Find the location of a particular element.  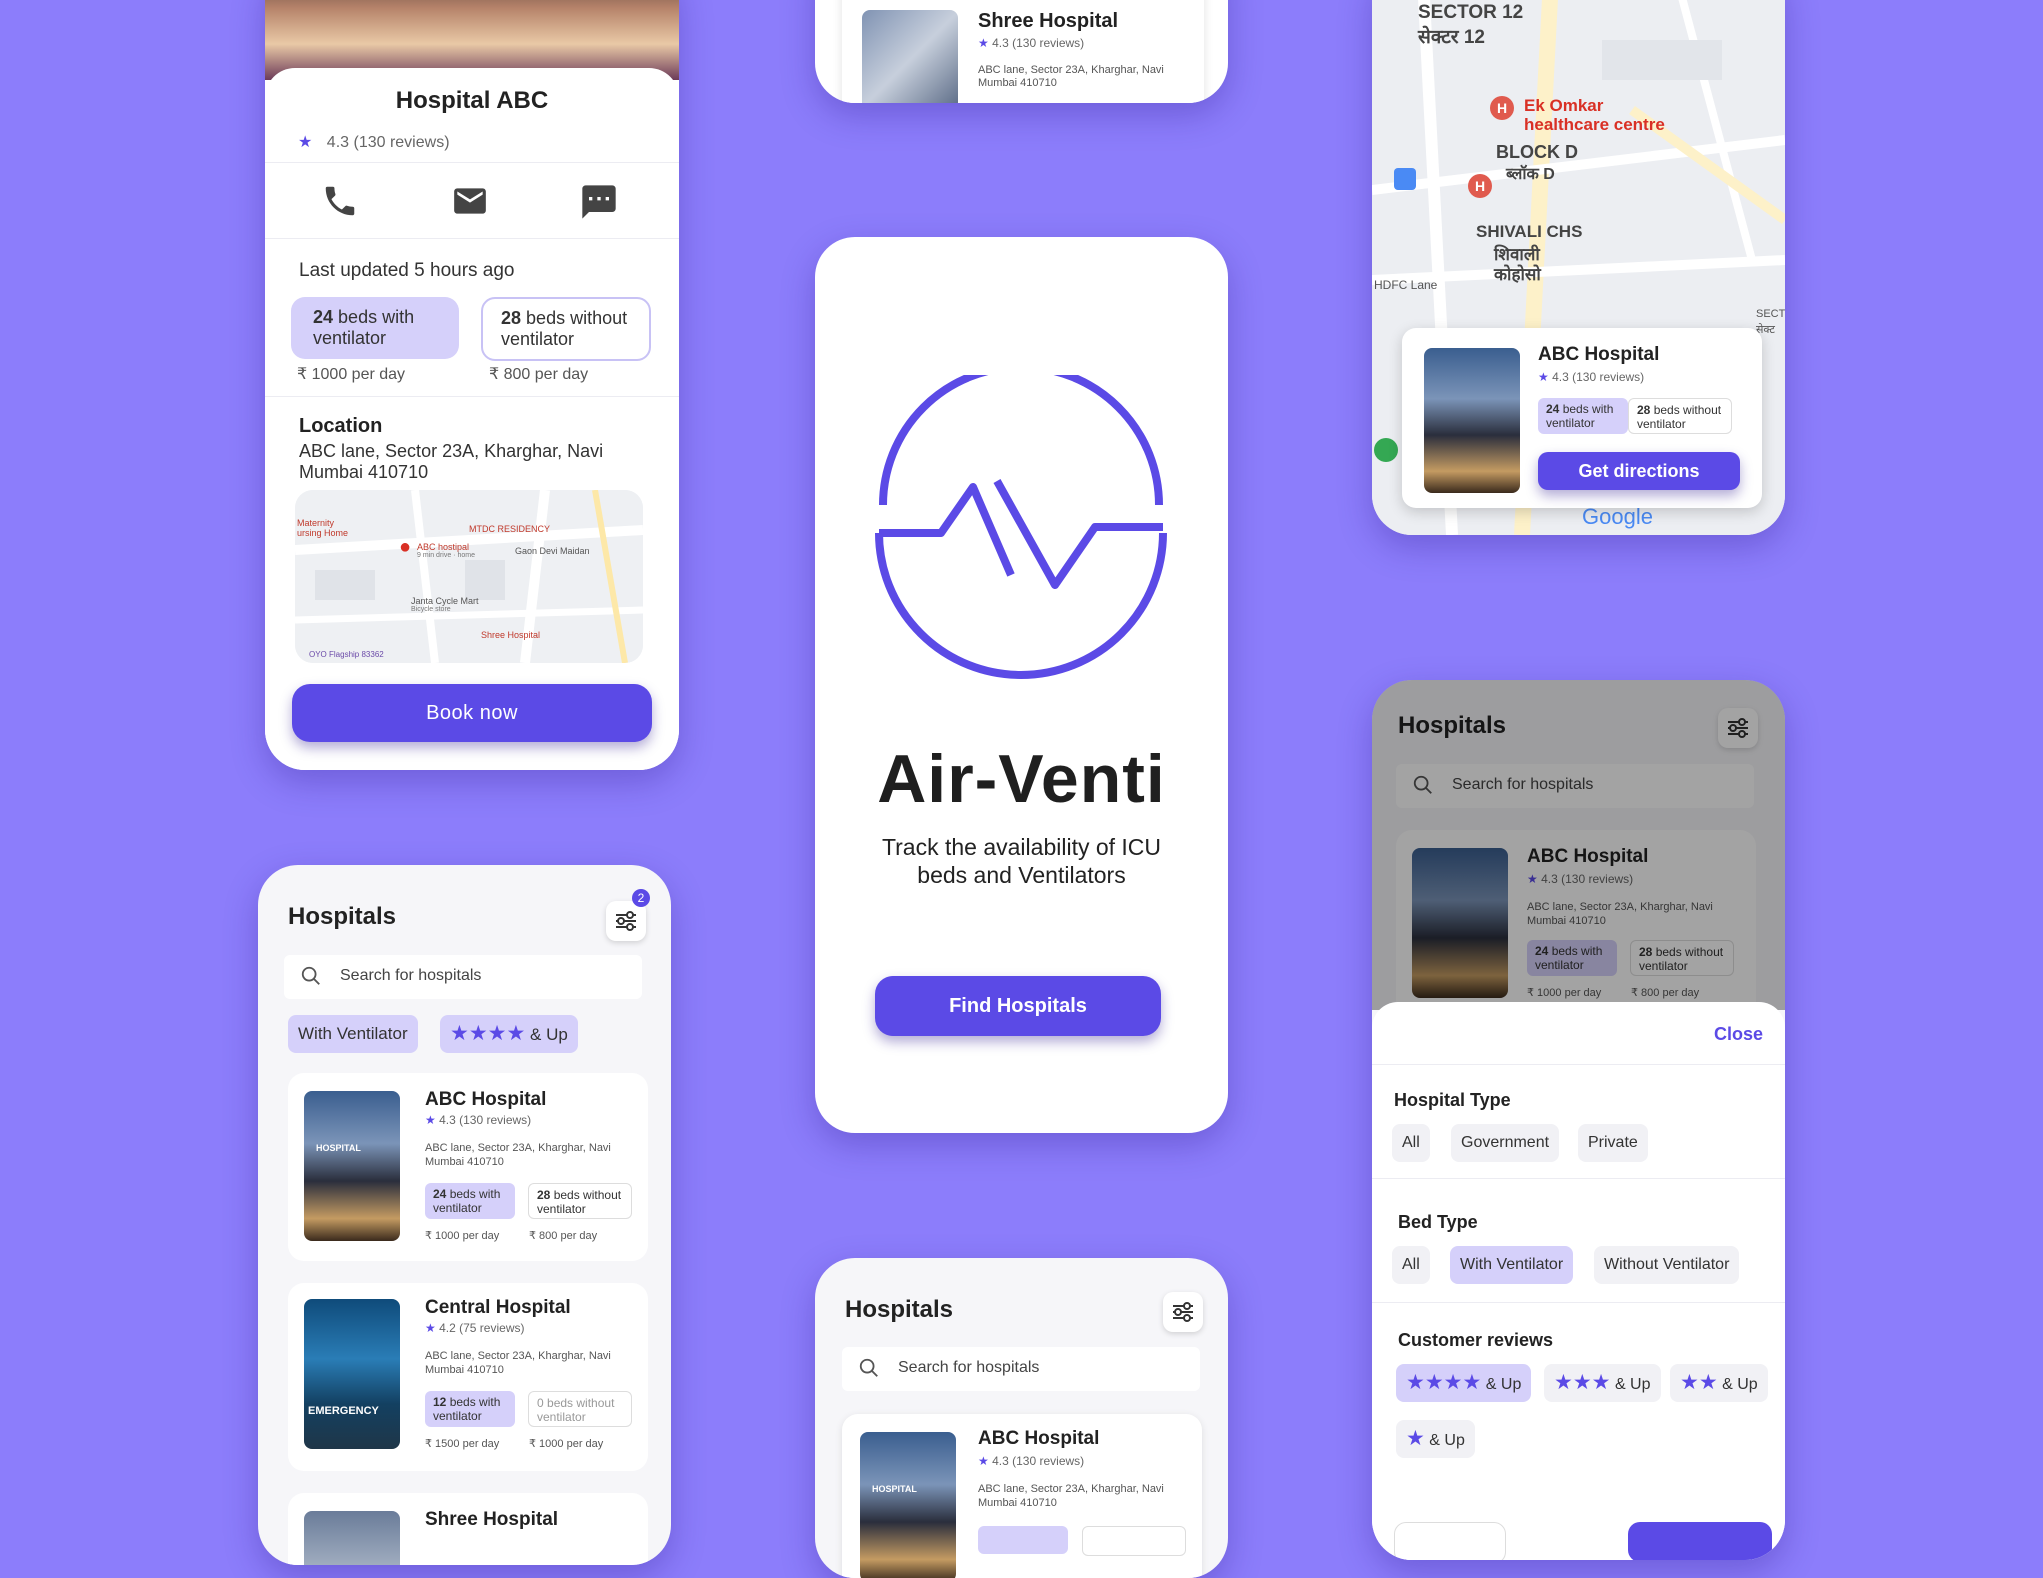

map-label: सेक्टर 12 is located at coordinates (1451, 37).